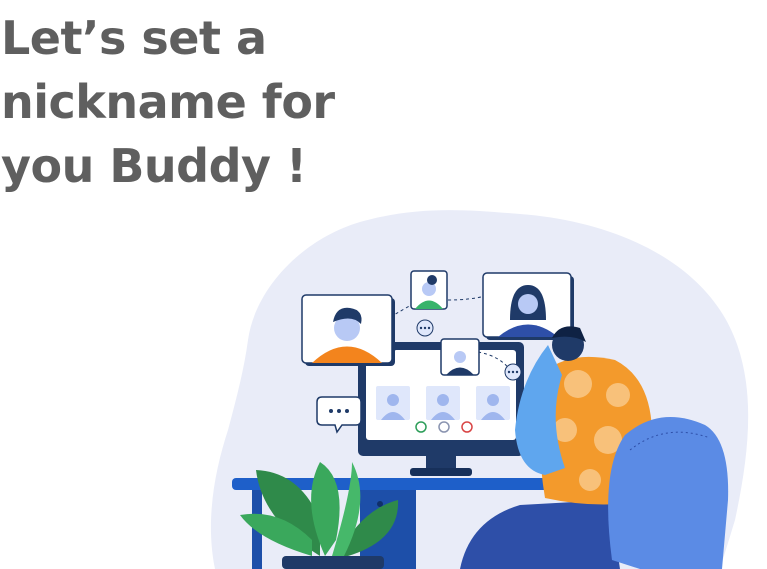 The width and height of the screenshot is (767, 569). Describe the element at coordinates (467, 427) in the screenshot. I see `end-call-icon` at that location.